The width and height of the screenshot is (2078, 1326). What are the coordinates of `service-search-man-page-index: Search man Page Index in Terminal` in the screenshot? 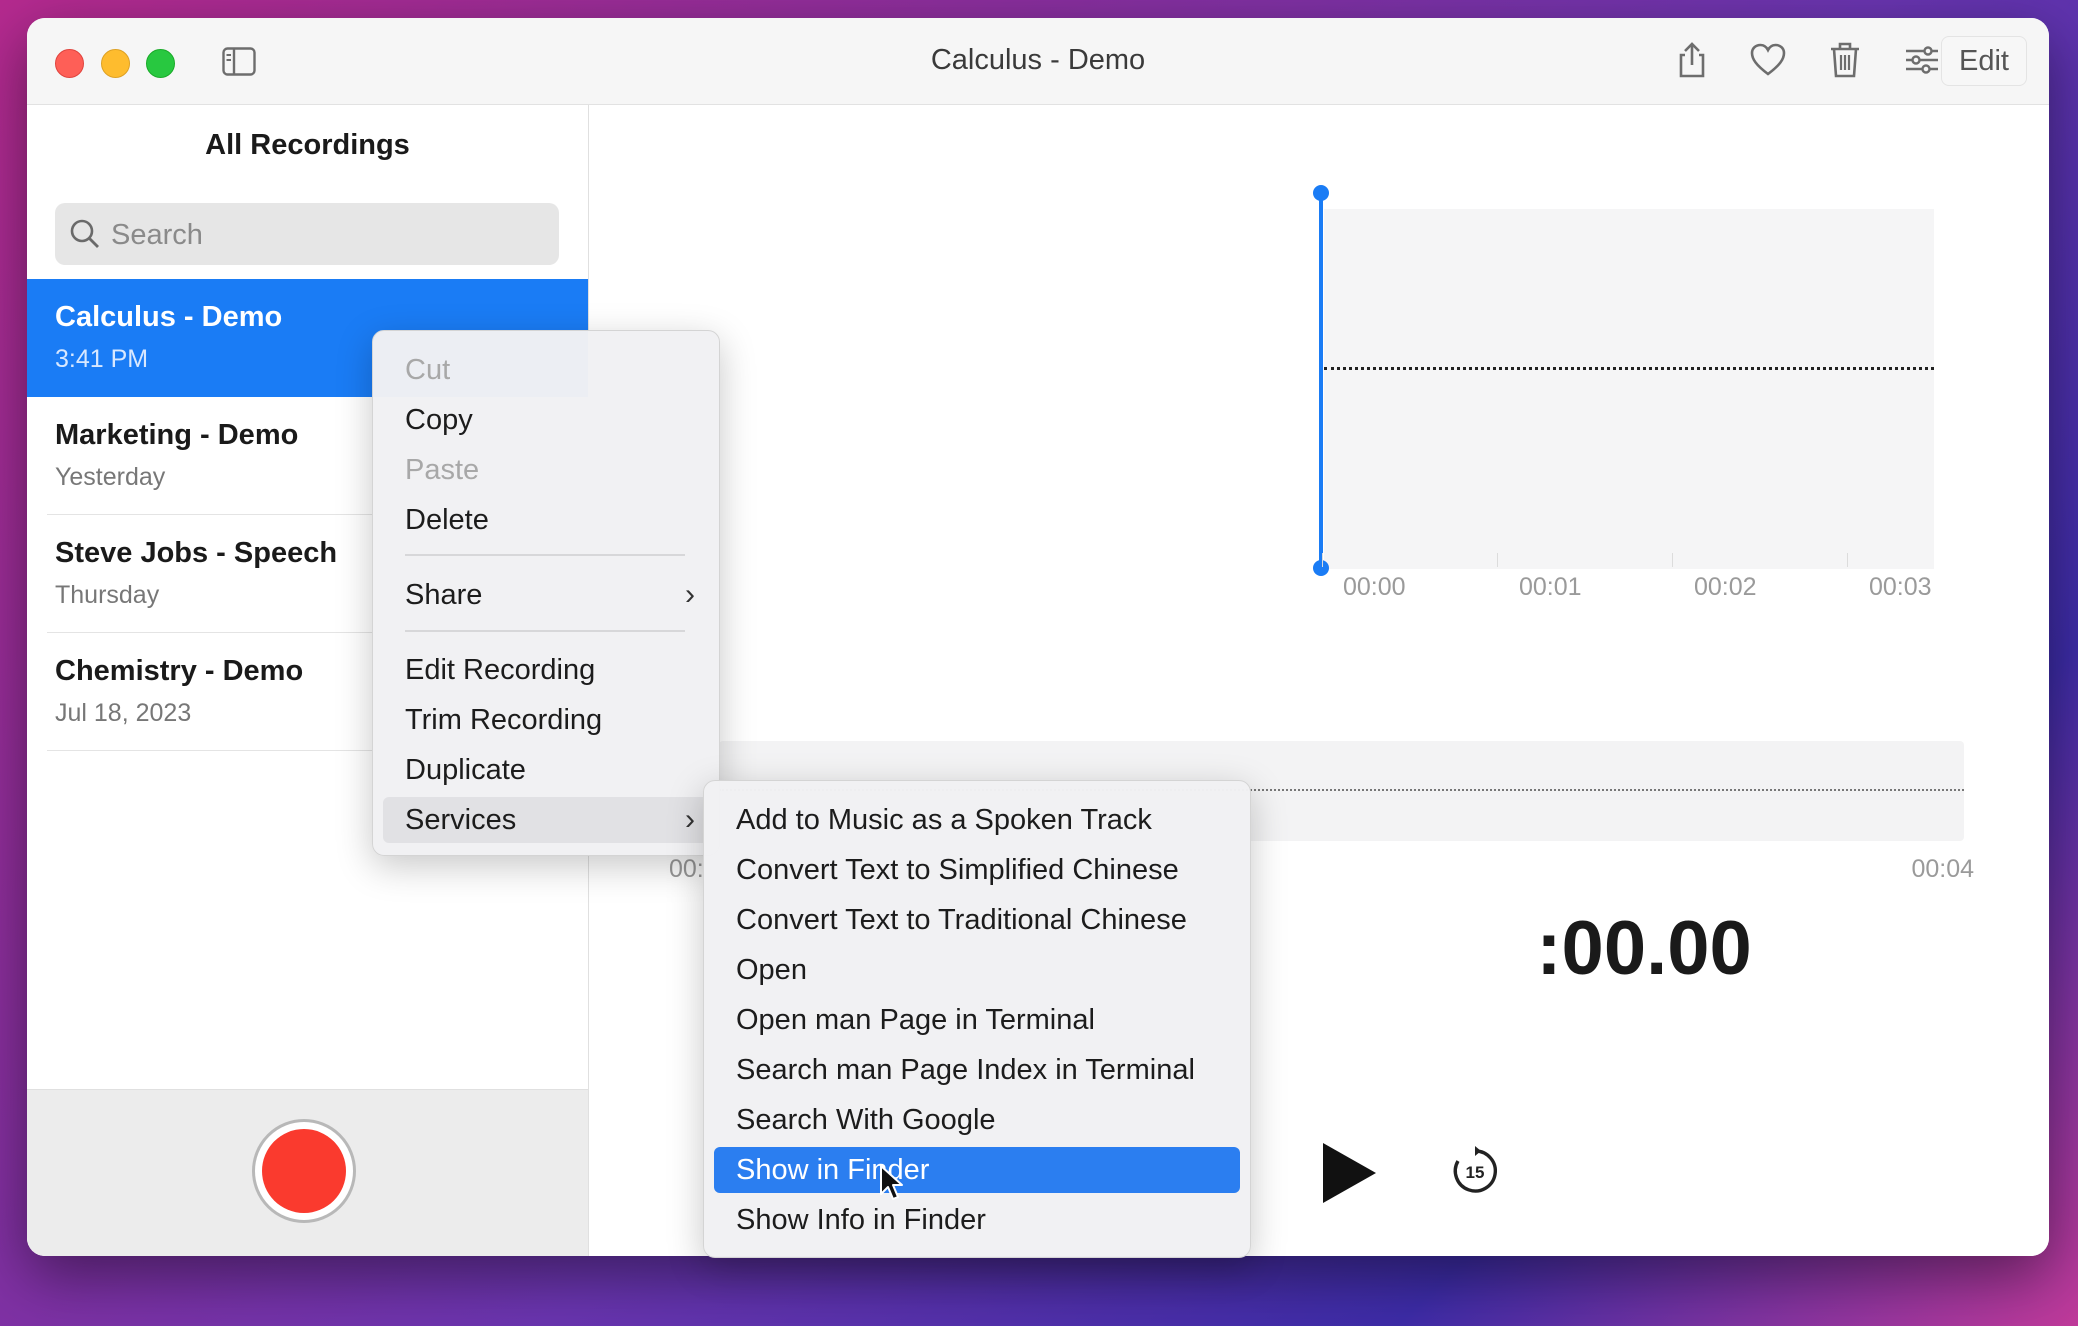 It's located at (977, 1070).